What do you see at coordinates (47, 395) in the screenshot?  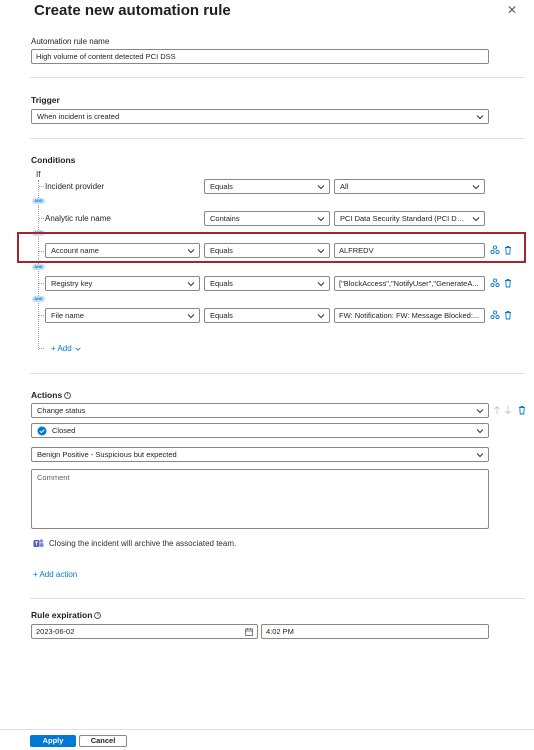 I see `actions-heading-text: Actions` at bounding box center [47, 395].